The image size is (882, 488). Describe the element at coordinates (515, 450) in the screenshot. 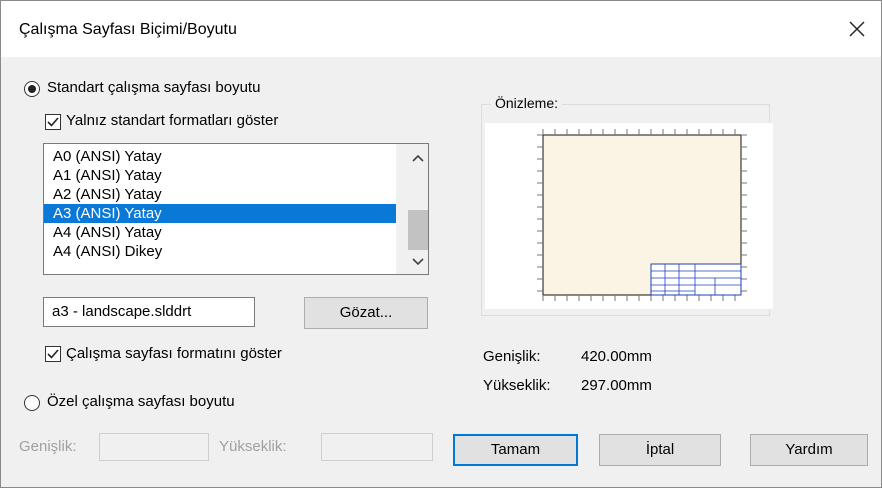

I see `ok-button: Tamam` at that location.